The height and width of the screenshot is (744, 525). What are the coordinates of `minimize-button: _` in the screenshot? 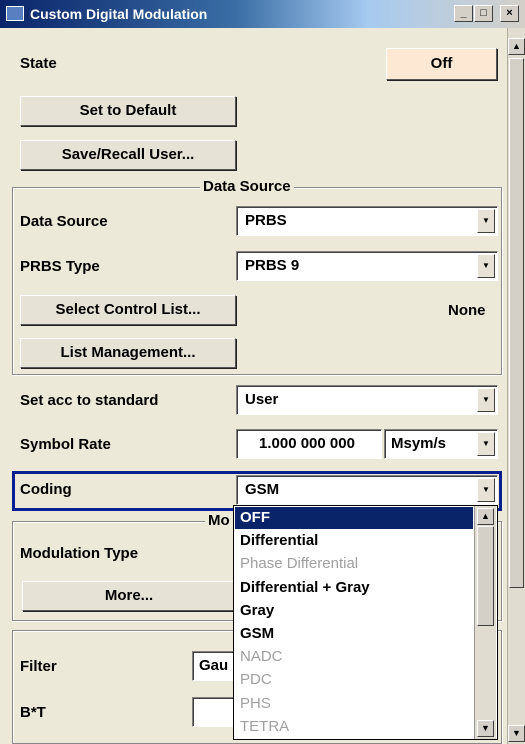 It's located at (463, 13).